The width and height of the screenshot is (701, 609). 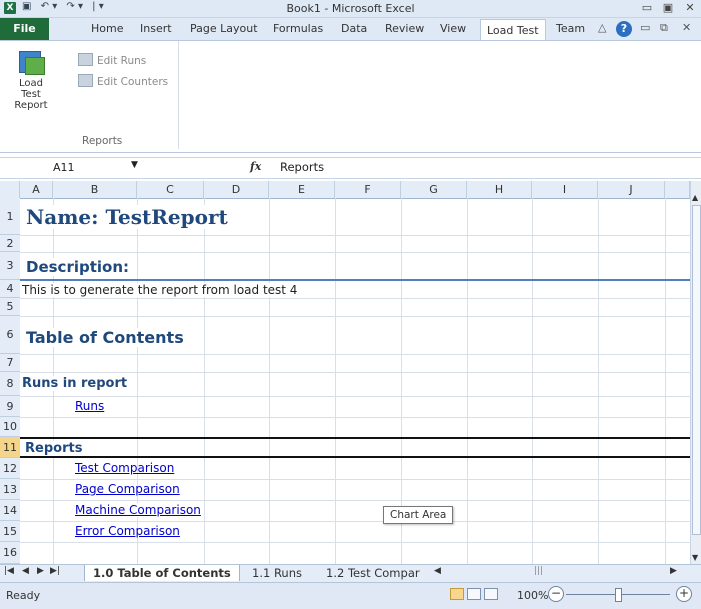 I want to click on restore-icon: ▣, so click(x=668, y=7).